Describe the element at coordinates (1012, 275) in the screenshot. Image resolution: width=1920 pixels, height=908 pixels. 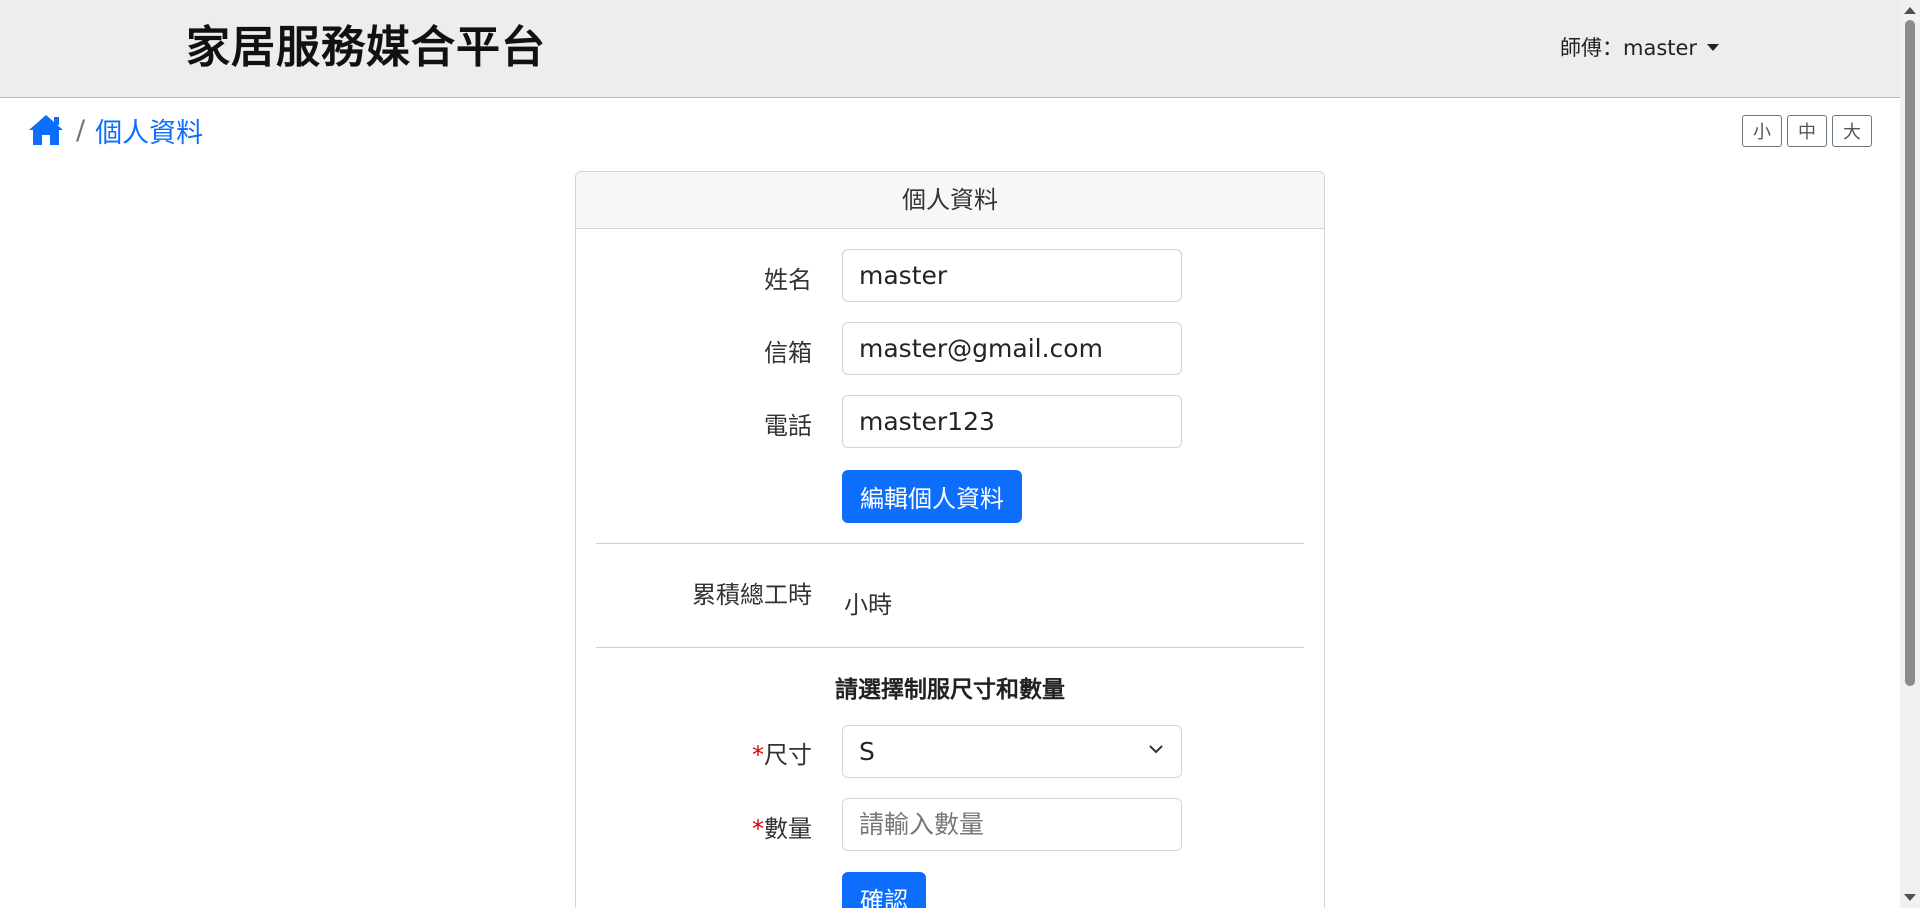
I see `name-field` at that location.